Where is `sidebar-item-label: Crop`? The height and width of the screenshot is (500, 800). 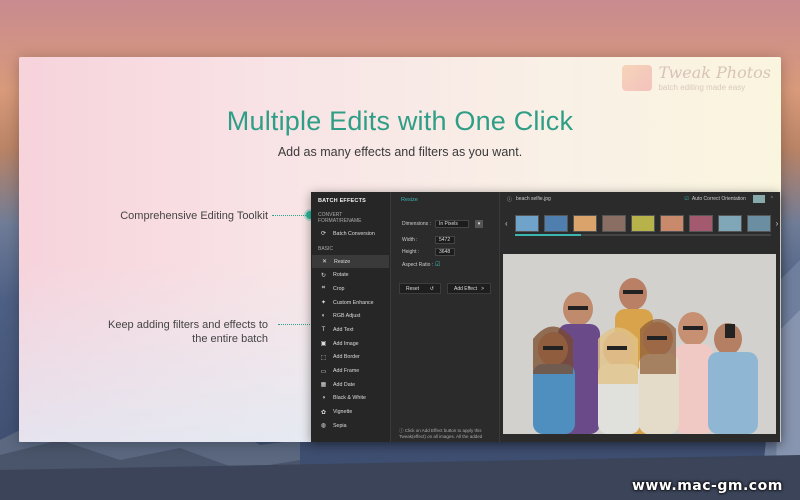
sidebar-item-label: Crop is located at coordinates (339, 288).